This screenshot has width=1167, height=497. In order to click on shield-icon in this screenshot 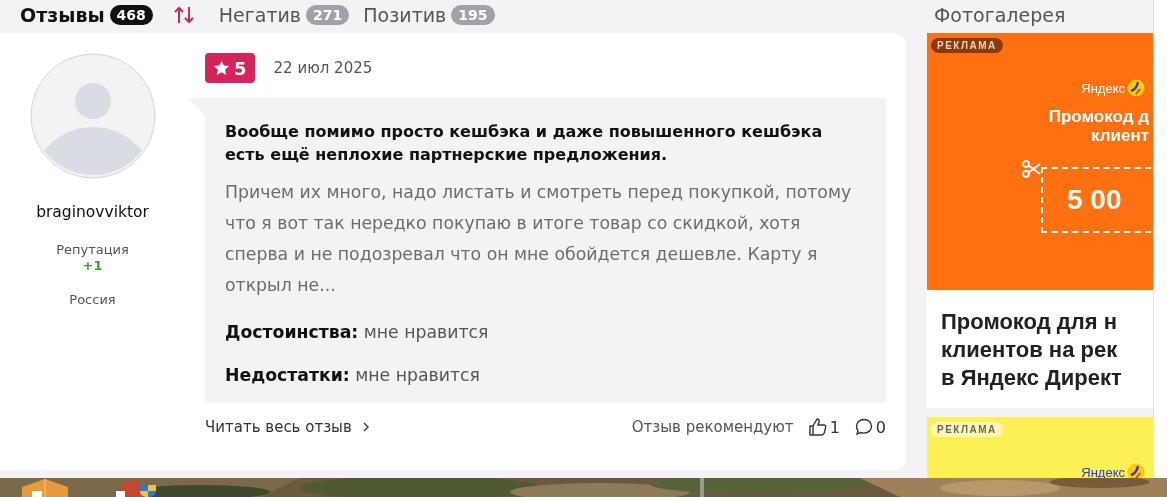, I will do `click(137, 488)`.